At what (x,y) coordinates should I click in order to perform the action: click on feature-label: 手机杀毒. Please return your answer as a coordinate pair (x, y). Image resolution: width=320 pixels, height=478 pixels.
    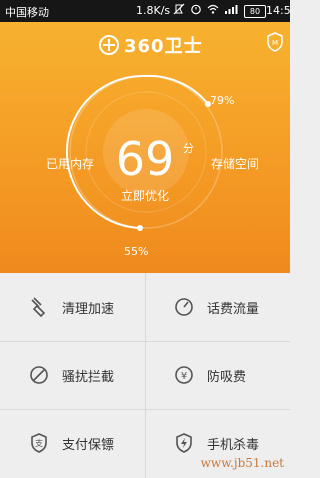
    Looking at the image, I should click on (233, 445).